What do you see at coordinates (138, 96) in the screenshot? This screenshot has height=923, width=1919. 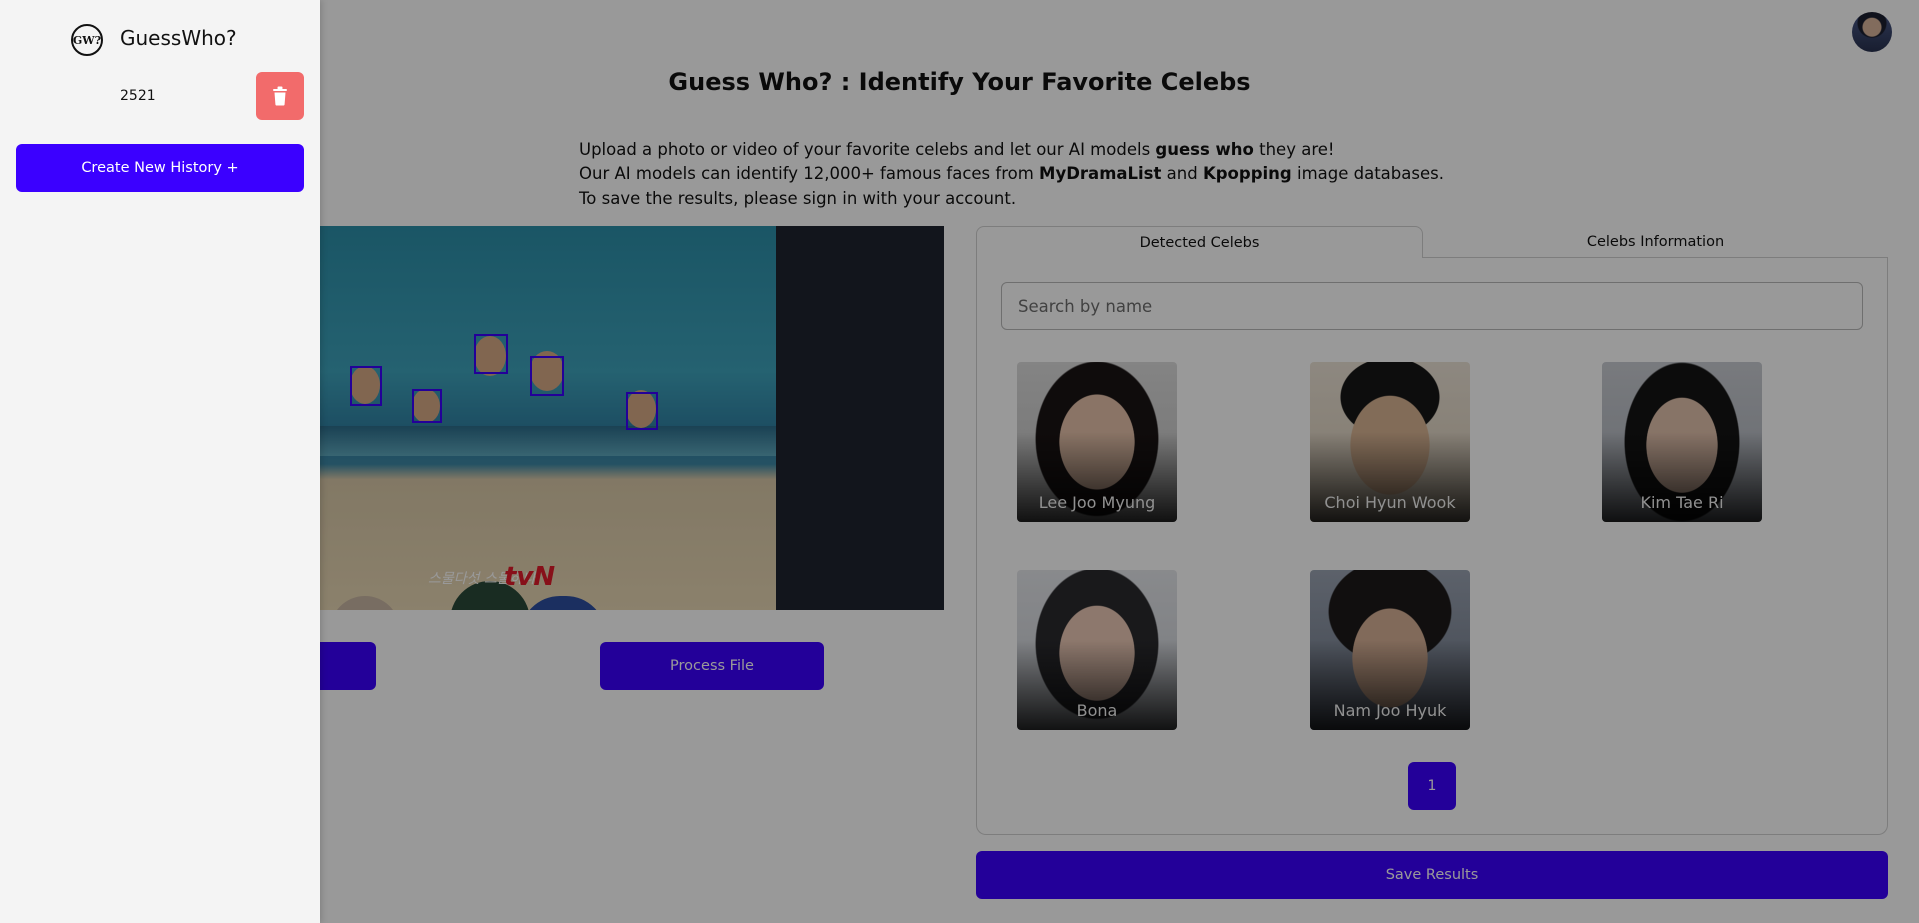 I see `history-item: 2521` at bounding box center [138, 96].